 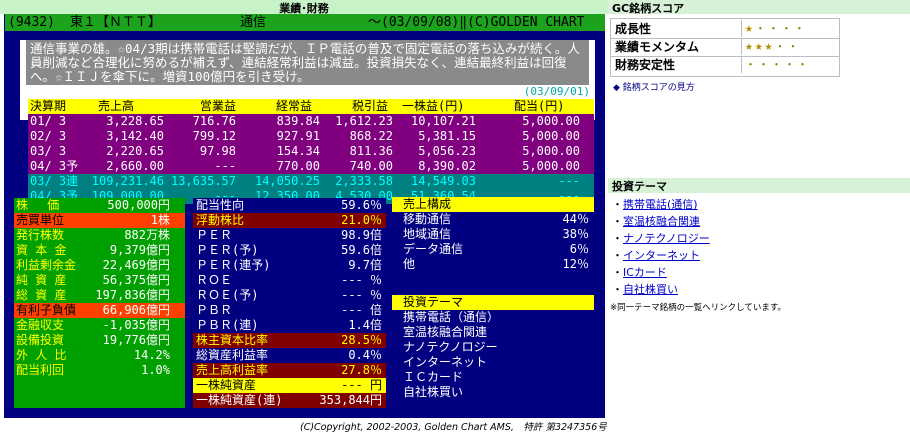 I want to click on gc-score-label: 業績モメンタム, so click(x=657, y=47).